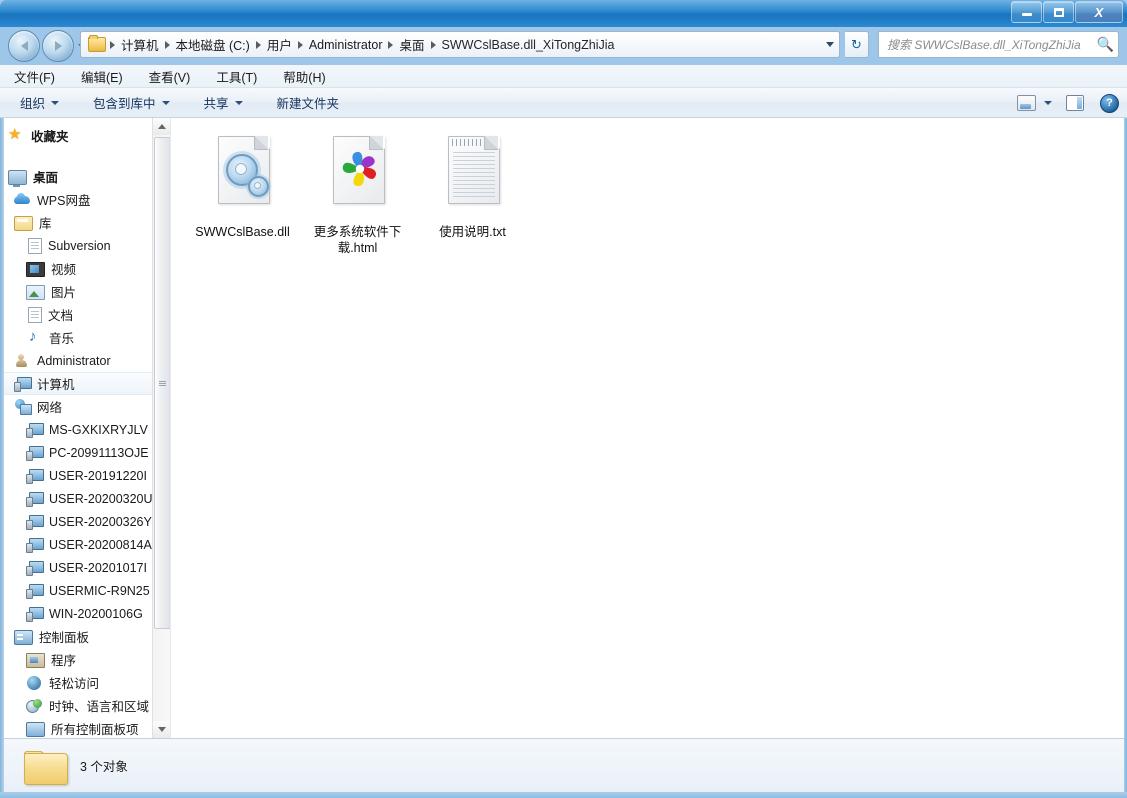  Describe the element at coordinates (1099, 12) in the screenshot. I see `close-button: X` at that location.